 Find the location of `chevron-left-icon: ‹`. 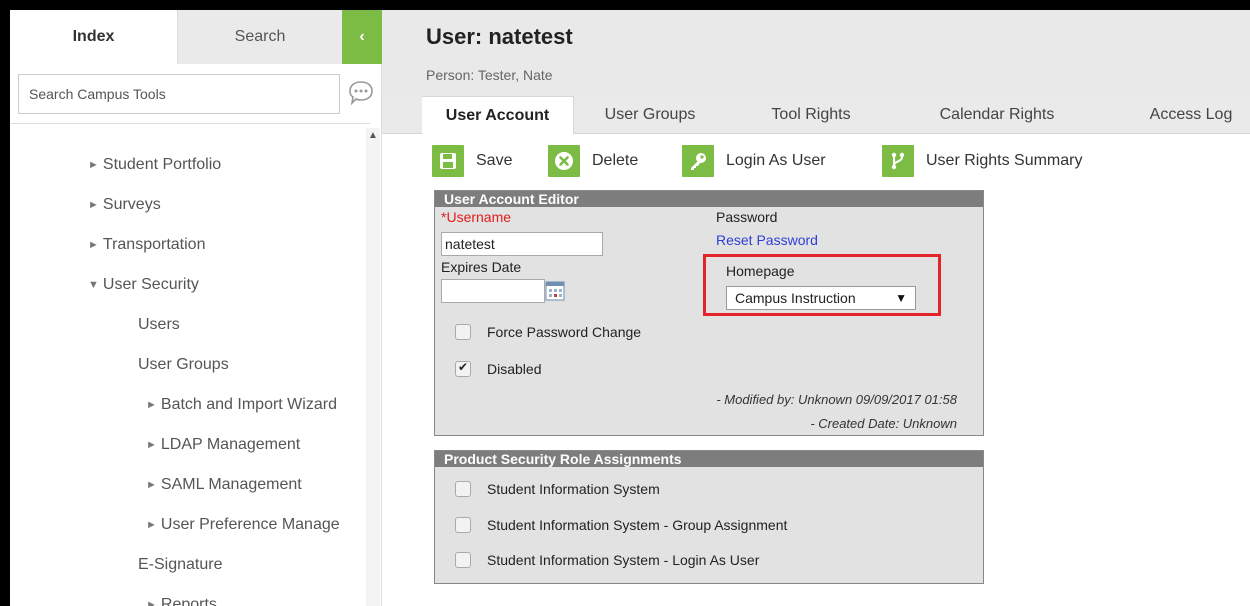

chevron-left-icon: ‹ is located at coordinates (362, 36).